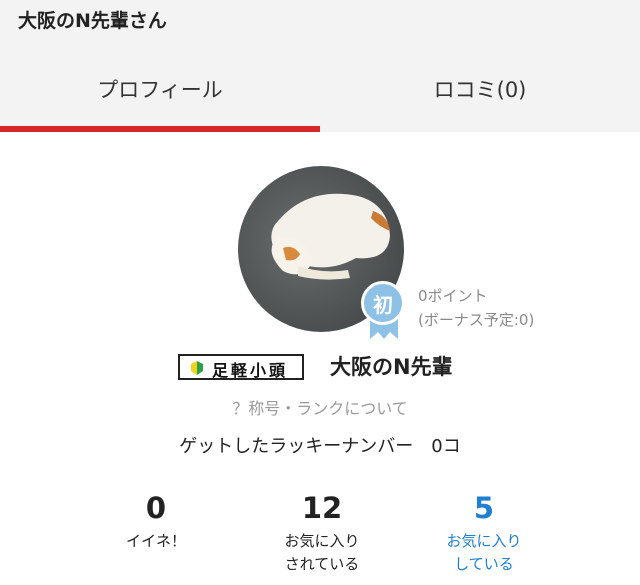 The height and width of the screenshot is (585, 640). What do you see at coordinates (92, 21) in the screenshot?
I see `page-title: 大阪のN先輩さん` at bounding box center [92, 21].